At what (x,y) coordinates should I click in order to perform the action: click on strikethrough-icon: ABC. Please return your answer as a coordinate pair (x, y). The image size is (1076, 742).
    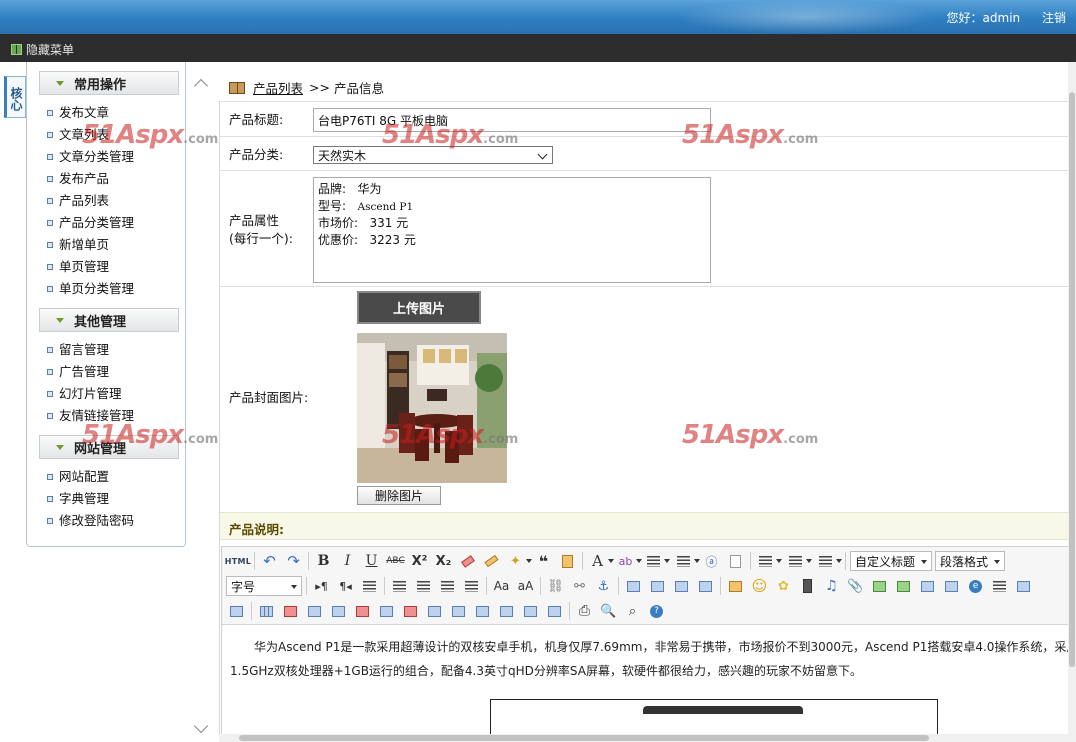
    Looking at the image, I should click on (395, 561).